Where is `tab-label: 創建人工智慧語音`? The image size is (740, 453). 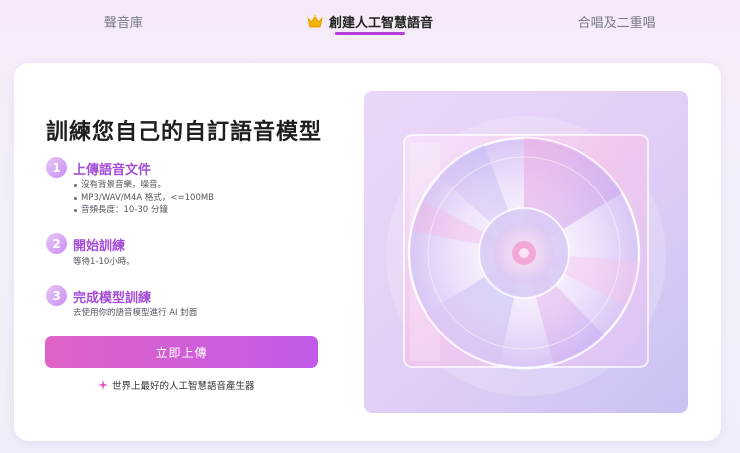
tab-label: 創建人工智慧語音 is located at coordinates (381, 23).